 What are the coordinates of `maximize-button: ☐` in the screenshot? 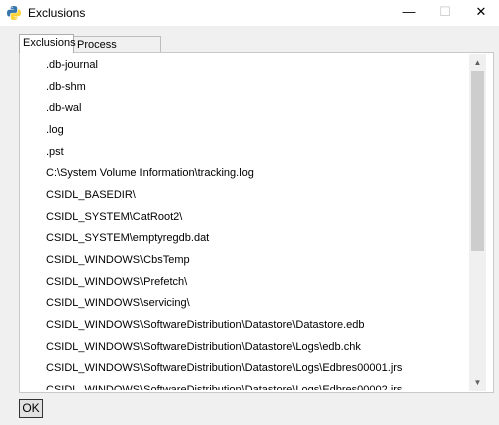 It's located at (445, 13).